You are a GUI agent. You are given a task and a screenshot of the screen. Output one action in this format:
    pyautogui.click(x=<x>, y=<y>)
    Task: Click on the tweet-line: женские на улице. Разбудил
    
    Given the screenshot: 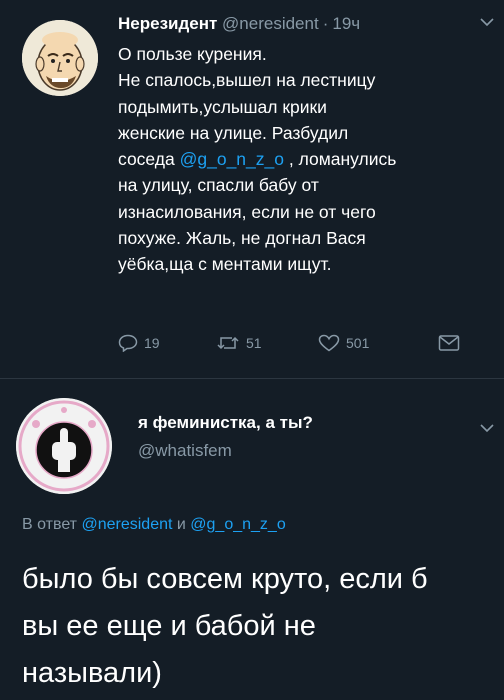 What is the action you would take?
    pyautogui.click(x=233, y=132)
    